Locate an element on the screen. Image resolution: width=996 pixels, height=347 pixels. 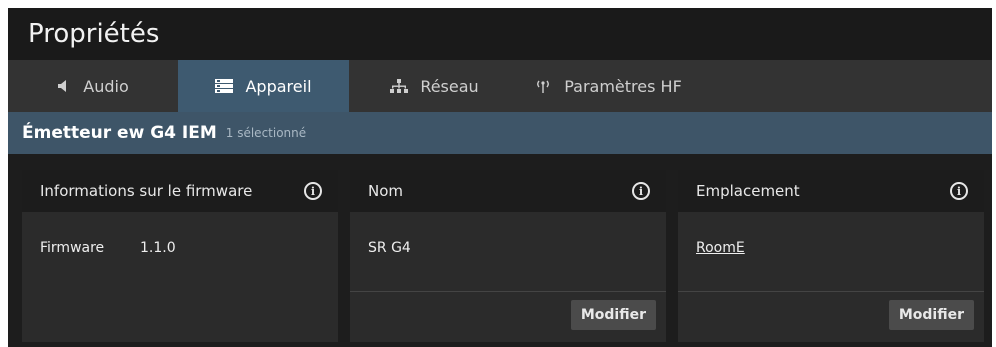
device-name-value: SR G4 is located at coordinates (389, 248).